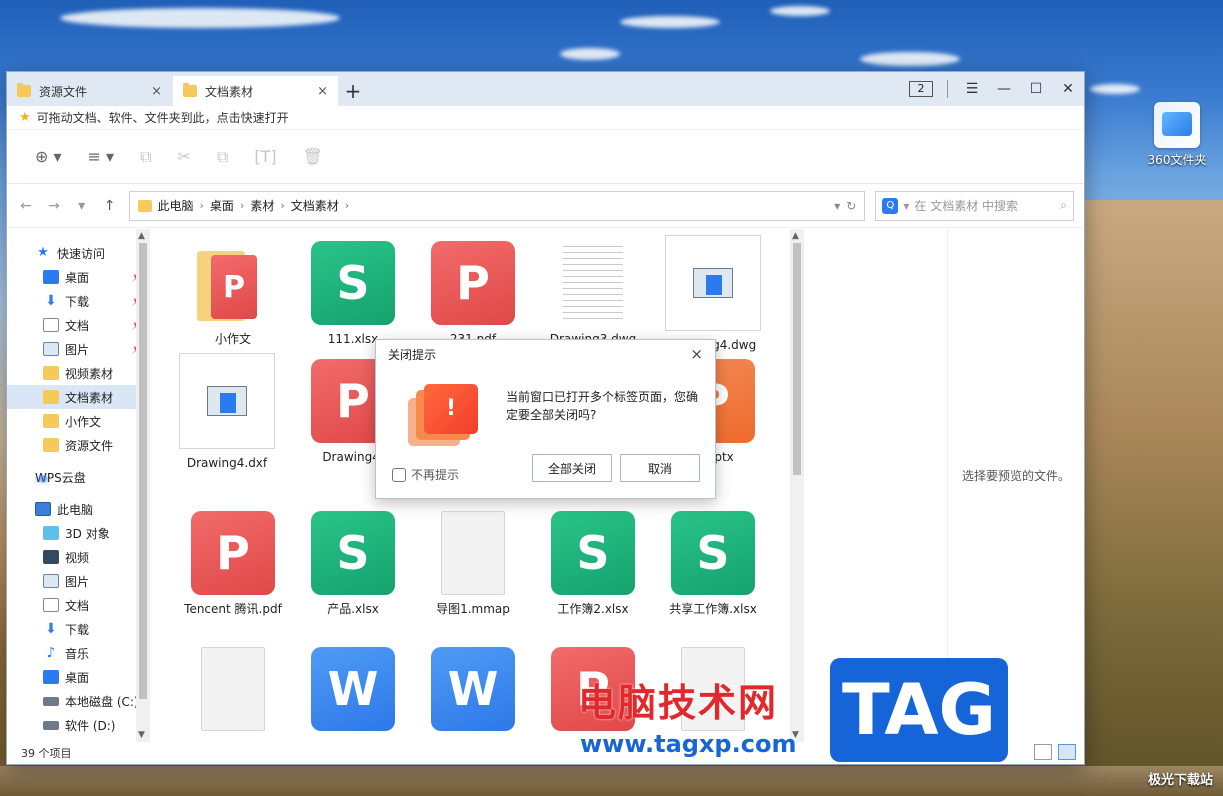 The image size is (1223, 796). Describe the element at coordinates (1177, 135) in the screenshot. I see `desktop-icon-360-folder: 360文件夹` at that location.